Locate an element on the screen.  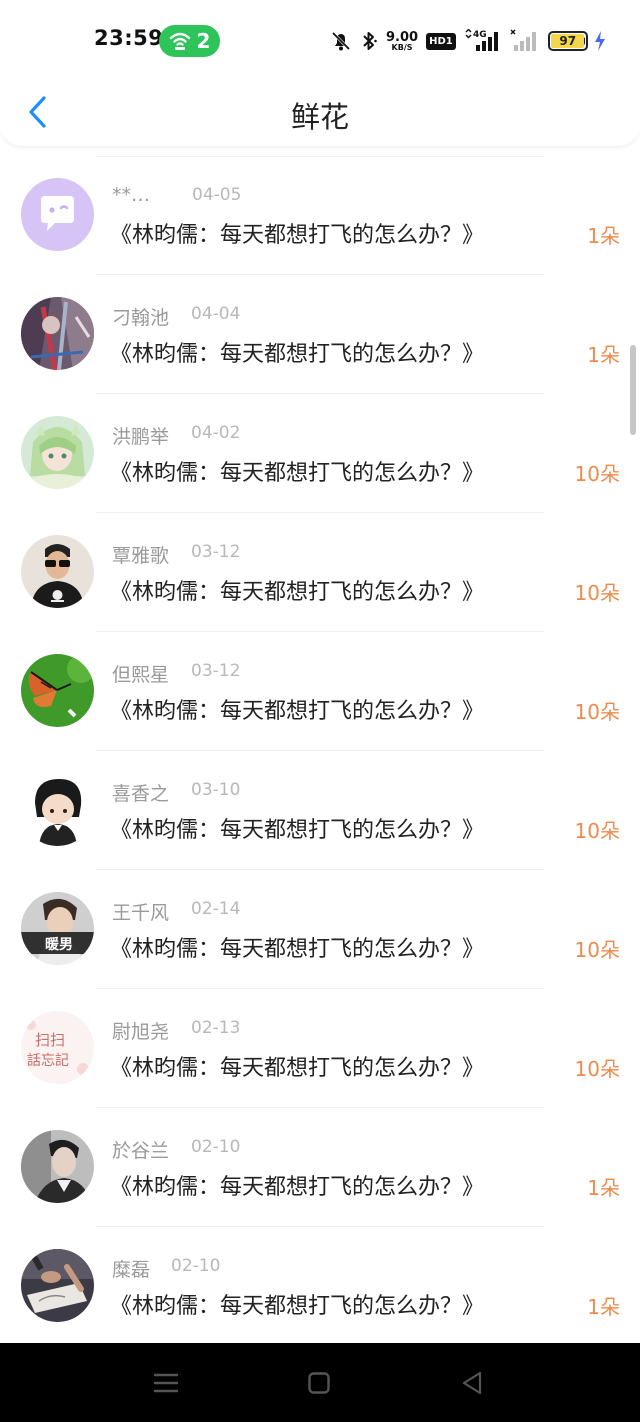
list-item: 糜磊 02-10 《林昀儒：每天都想打飞的怎么办？》 1朵 is located at coordinates (320, 1285).